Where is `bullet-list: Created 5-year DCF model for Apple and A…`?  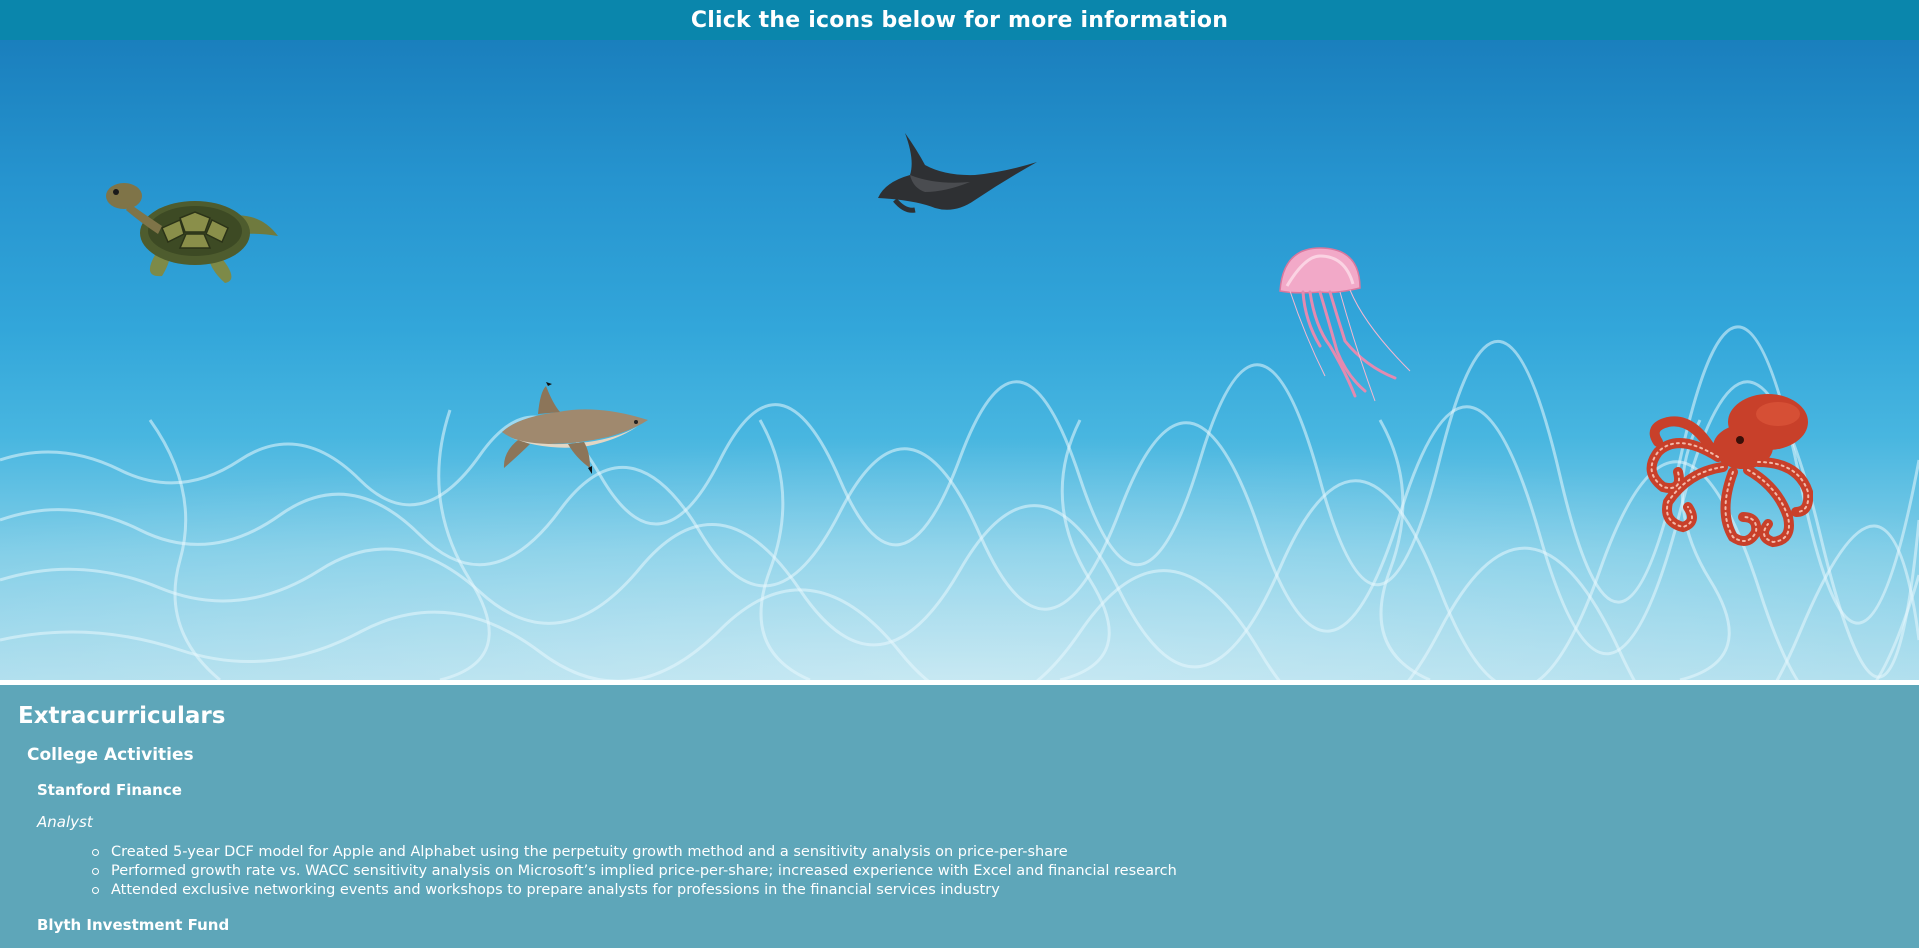
bullet-list: Created 5-year DCF model for Apple and A… is located at coordinates (1005, 871).